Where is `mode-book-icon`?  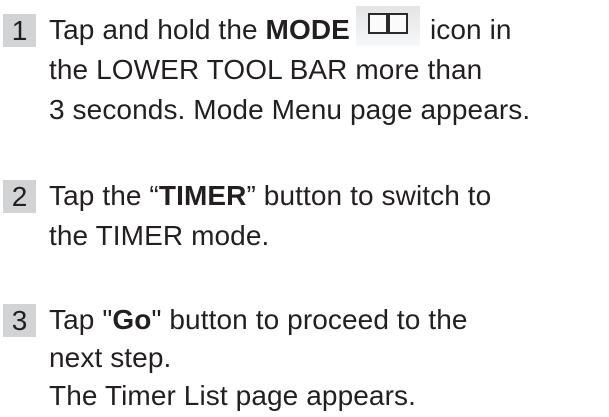
mode-book-icon is located at coordinates (387, 26).